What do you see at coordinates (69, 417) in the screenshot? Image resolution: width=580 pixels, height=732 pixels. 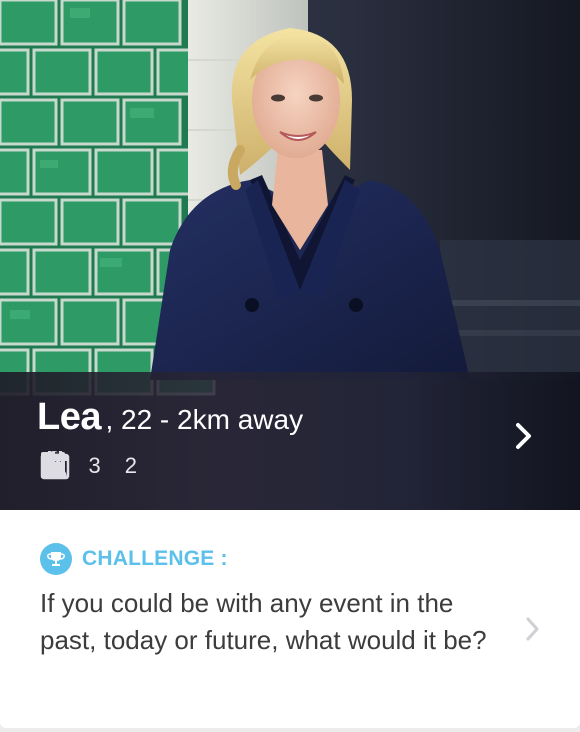 I see `profile-name: Lea` at bounding box center [69, 417].